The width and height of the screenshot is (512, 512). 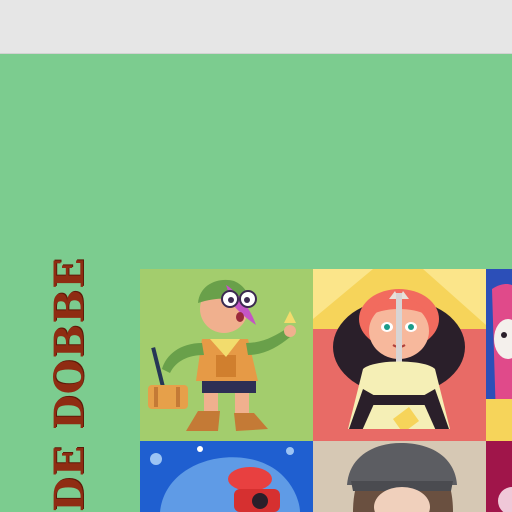 I want to click on gallery-tile-blue-abstract, so click(x=226, y=476).